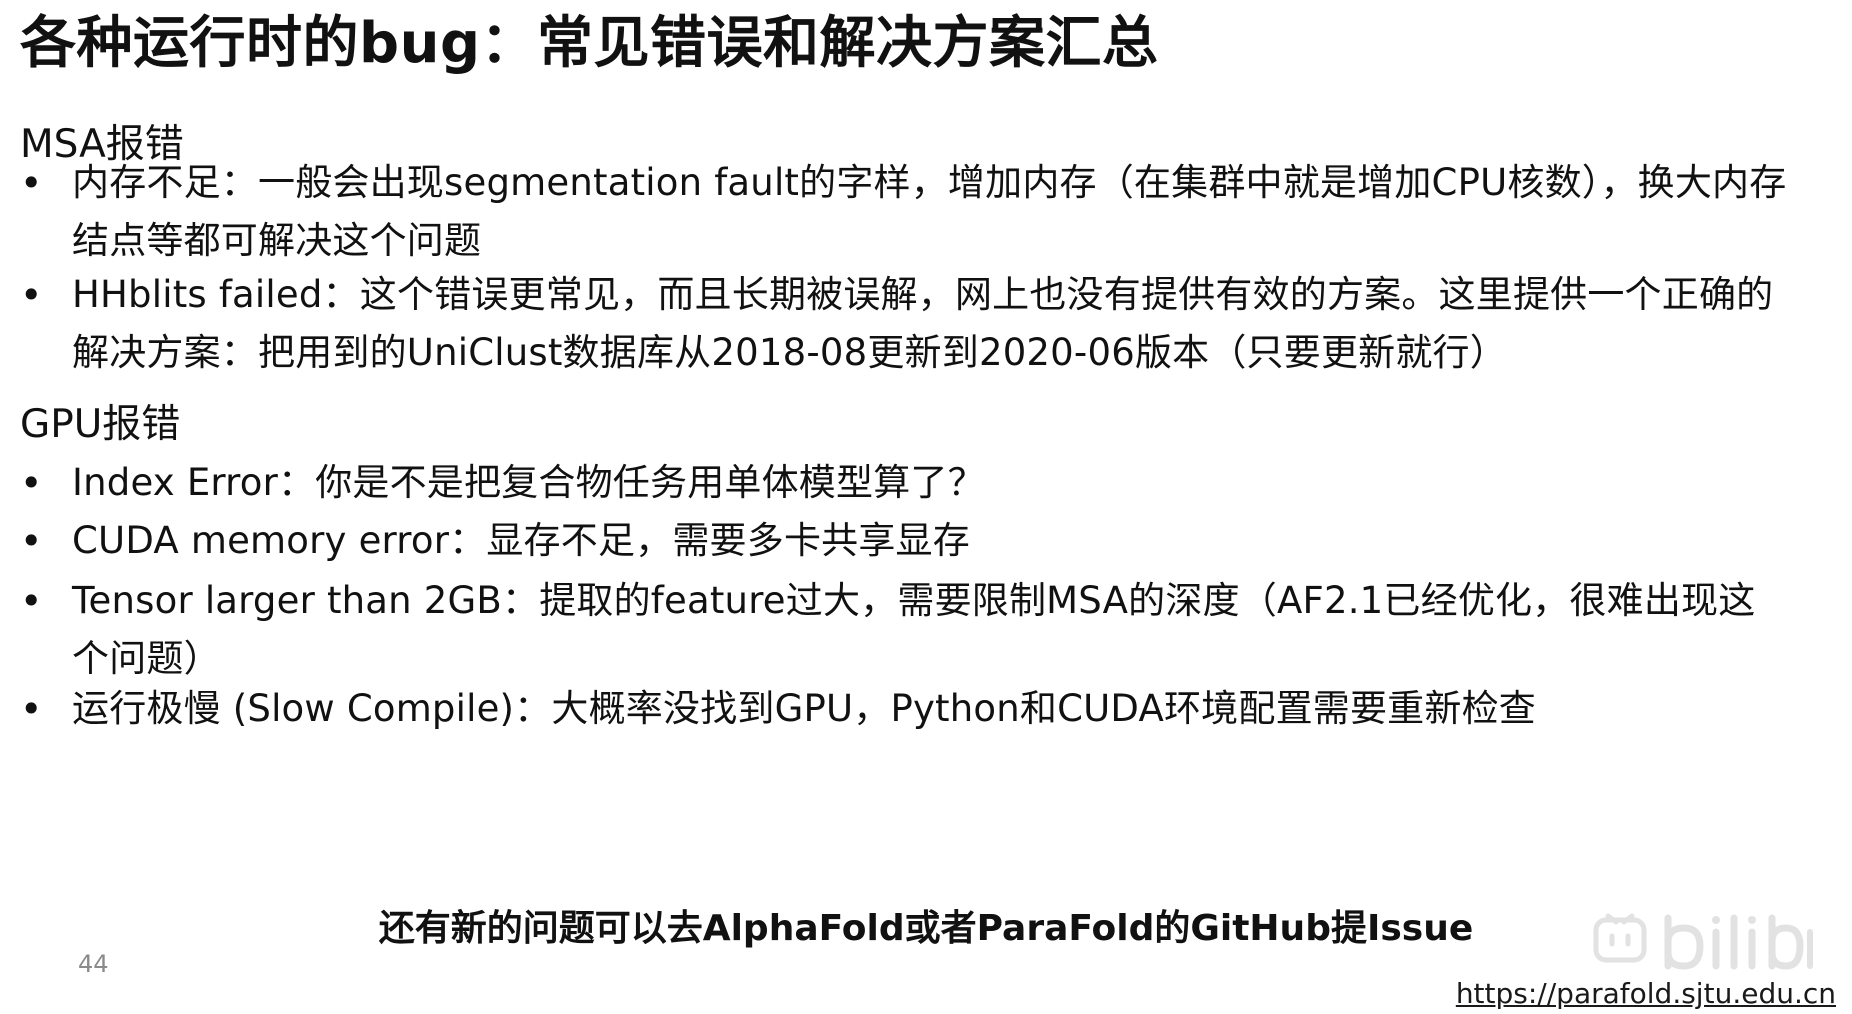 This screenshot has height=1014, width=1852. I want to click on site-link: https://parafold.sjtu.edu.cn, so click(1646, 994).